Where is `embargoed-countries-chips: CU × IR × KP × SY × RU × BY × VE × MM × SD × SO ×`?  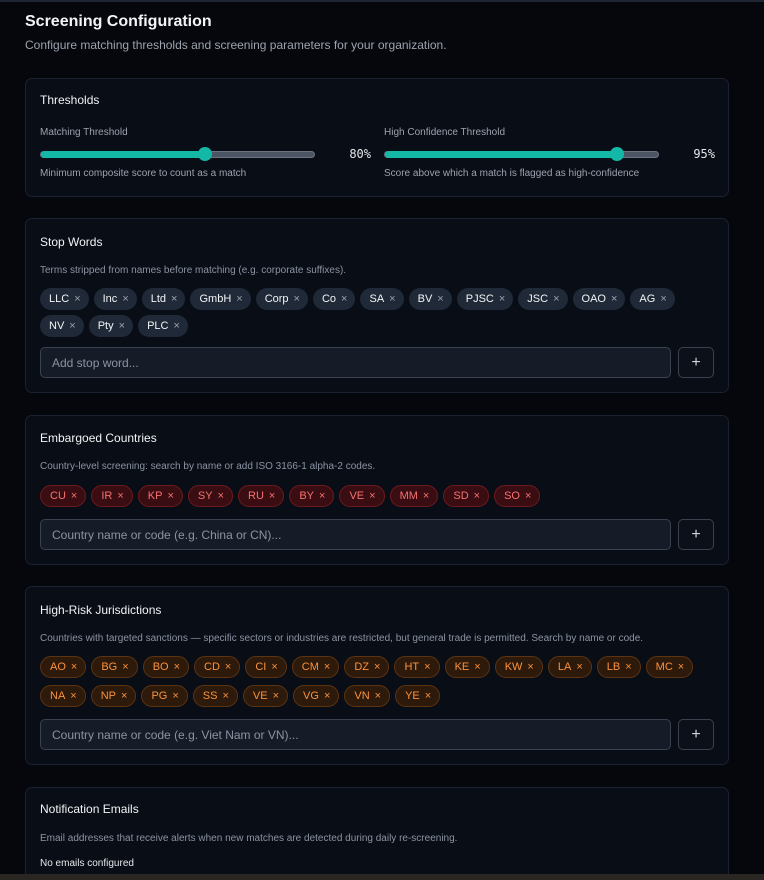
embargoed-countries-chips: CU × IR × KP × SY × RU × BY × VE × MM × SD × SO × is located at coordinates (380, 496).